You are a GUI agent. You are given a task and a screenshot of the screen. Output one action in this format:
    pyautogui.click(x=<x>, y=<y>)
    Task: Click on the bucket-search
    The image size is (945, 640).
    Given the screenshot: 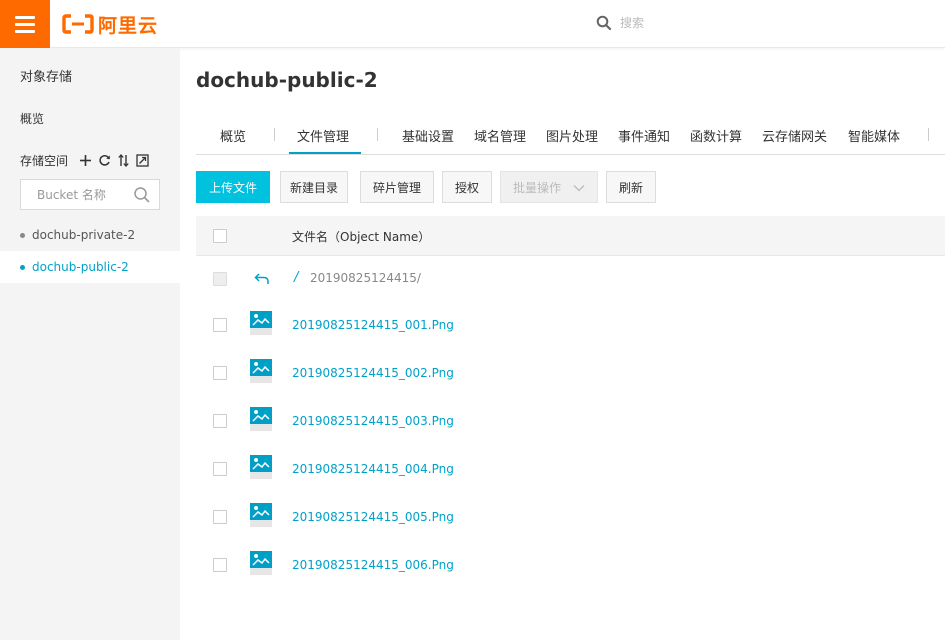 What is the action you would take?
    pyautogui.click(x=90, y=194)
    